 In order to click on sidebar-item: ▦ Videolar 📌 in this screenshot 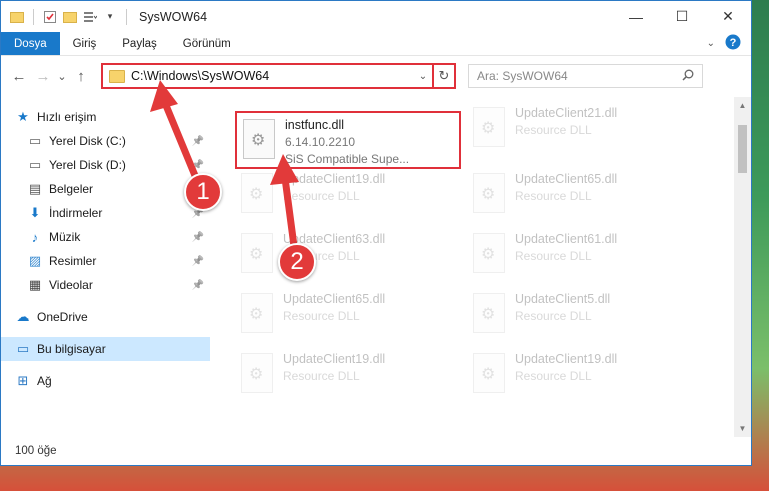, I will do `click(105, 285)`.